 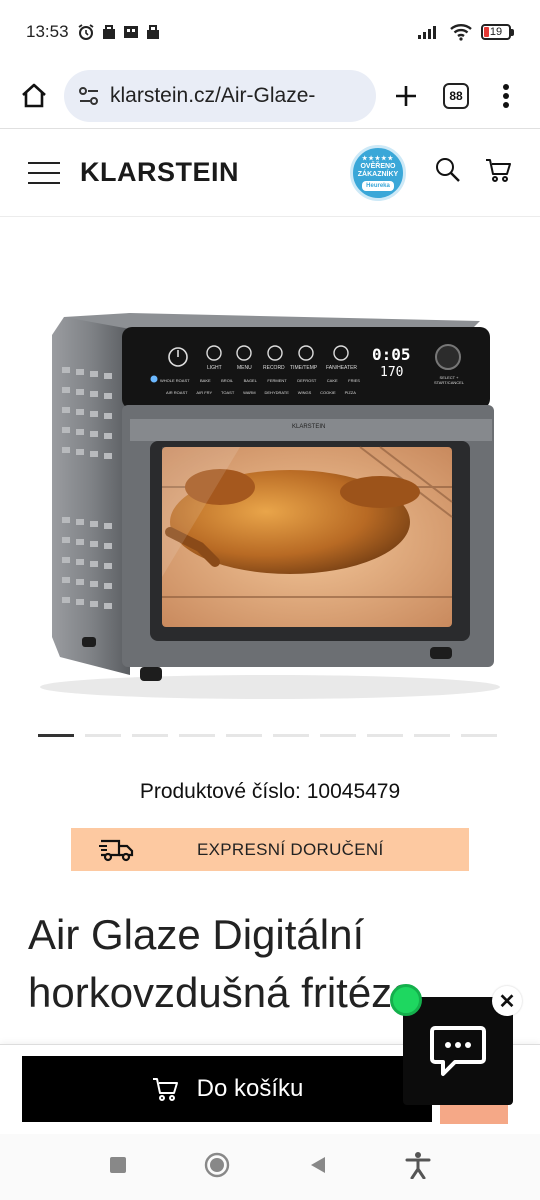 I want to click on signal-icon, so click(x=427, y=32).